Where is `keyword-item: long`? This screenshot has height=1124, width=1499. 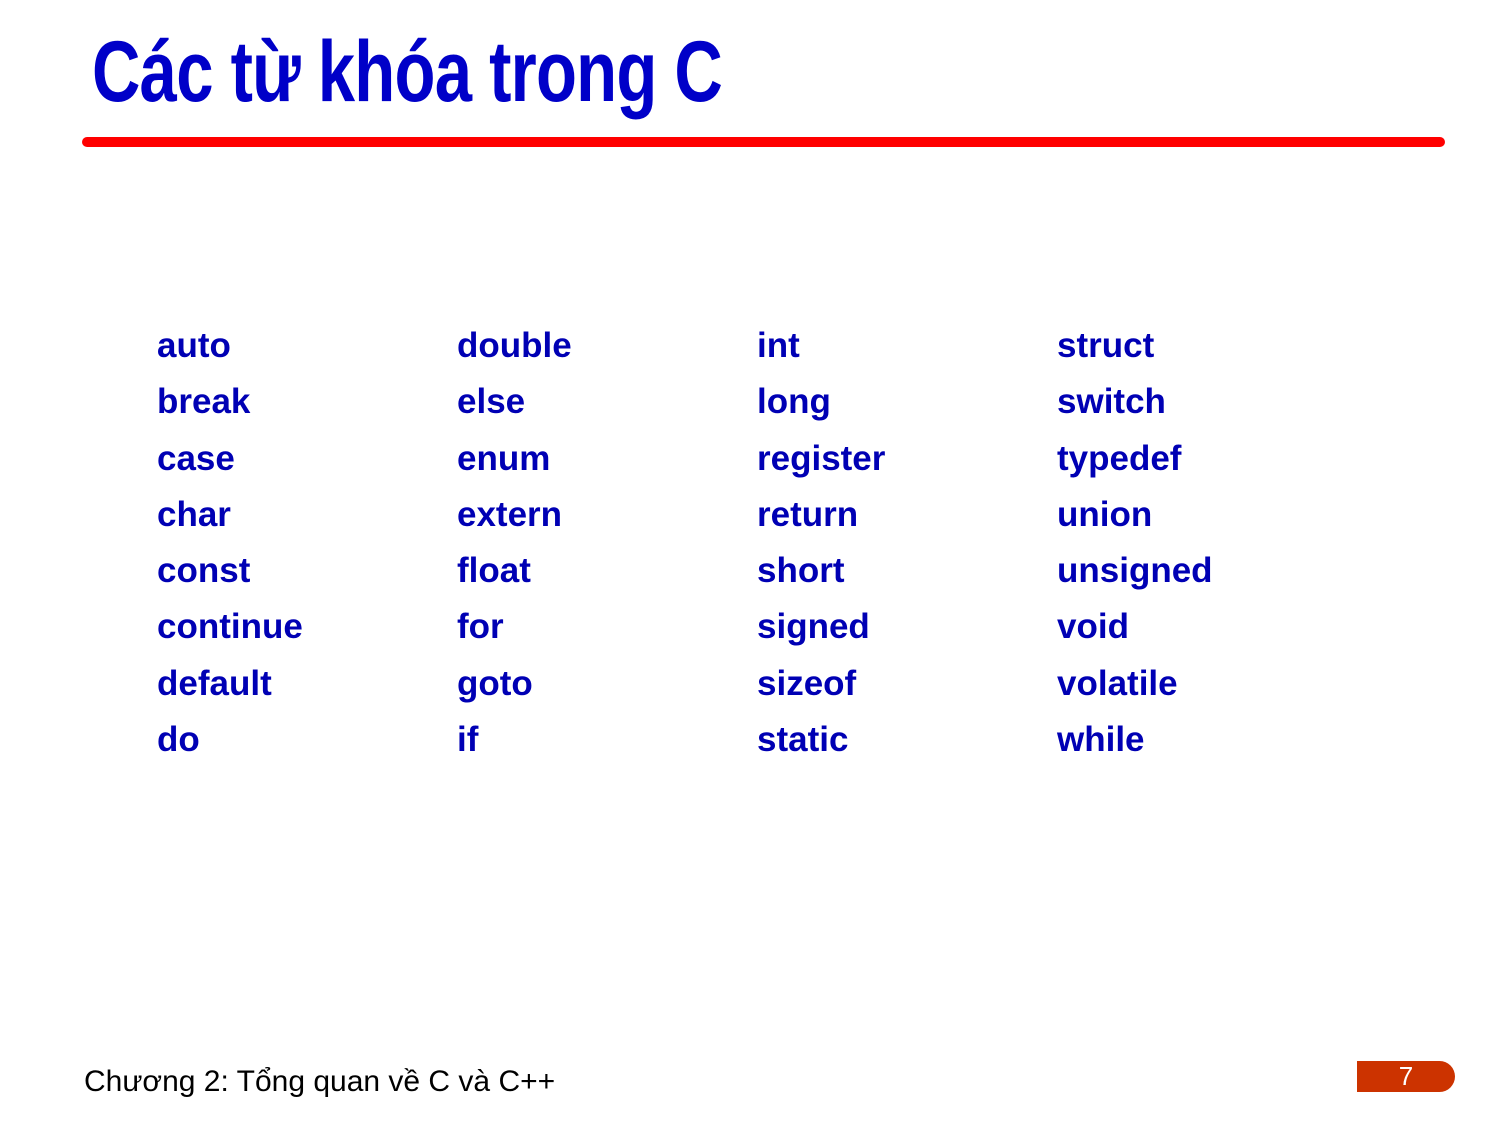
keyword-item: long is located at coordinates (794, 402).